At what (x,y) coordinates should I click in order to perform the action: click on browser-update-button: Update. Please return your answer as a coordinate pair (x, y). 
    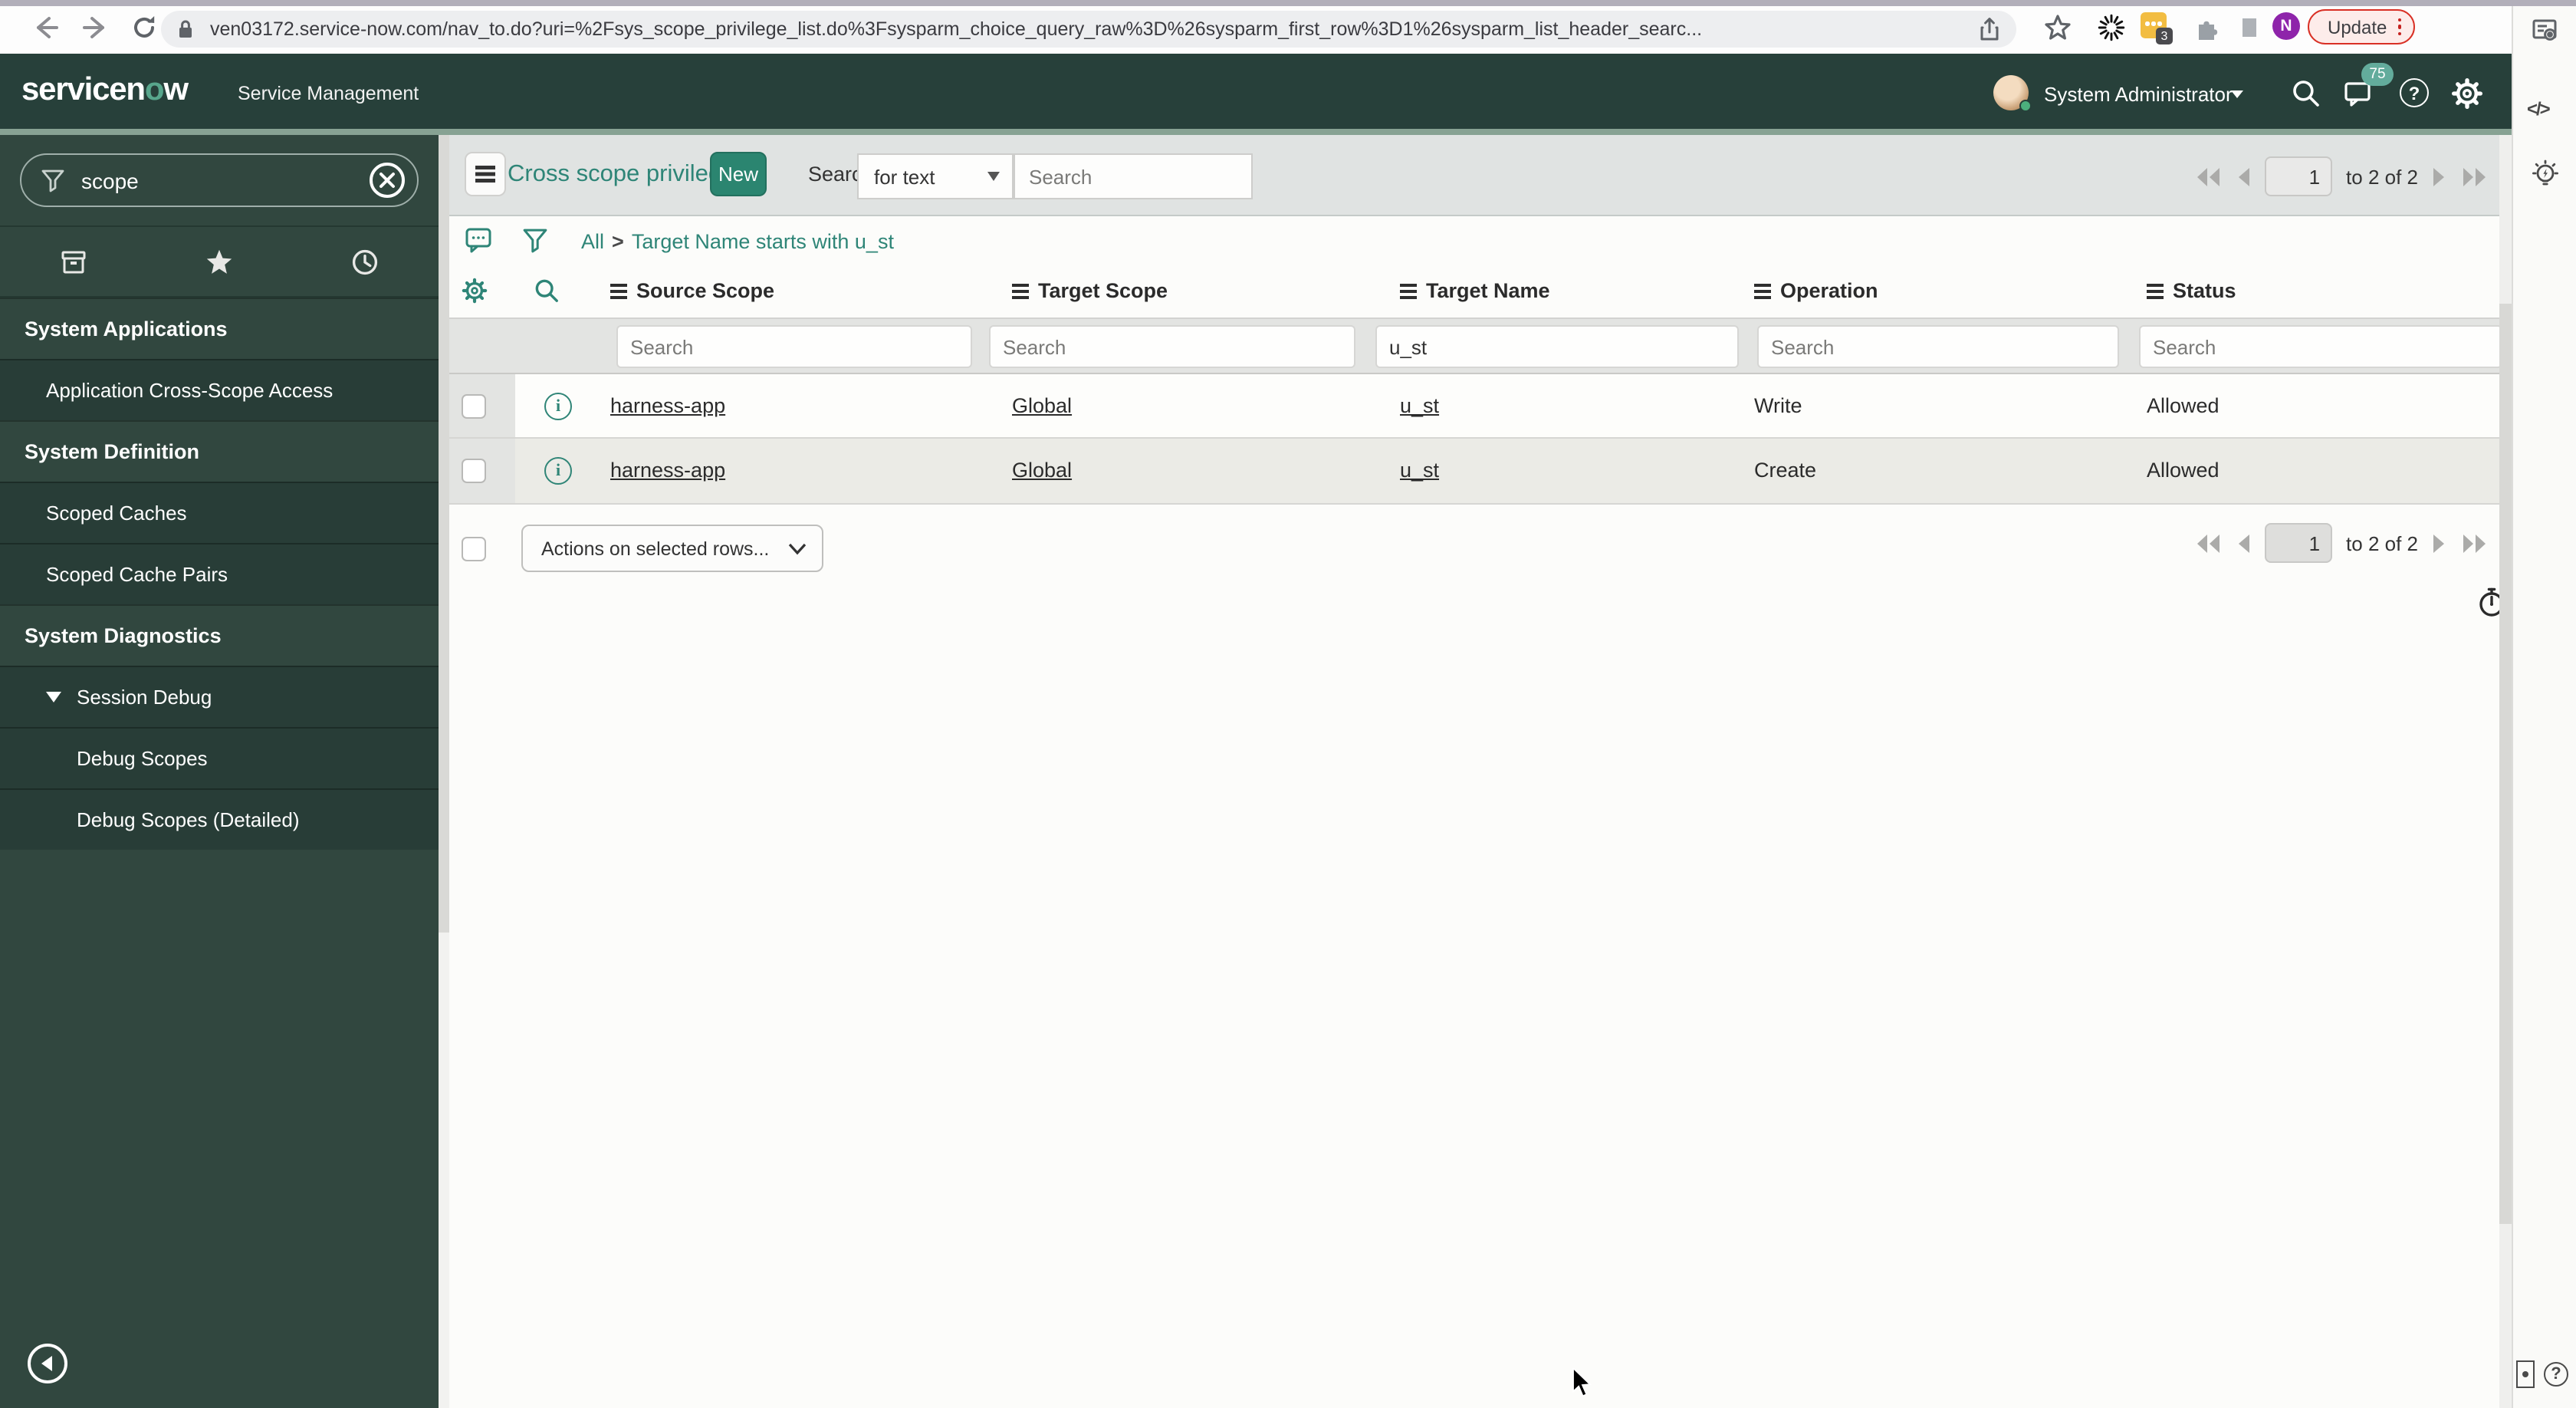
    Looking at the image, I should click on (2362, 26).